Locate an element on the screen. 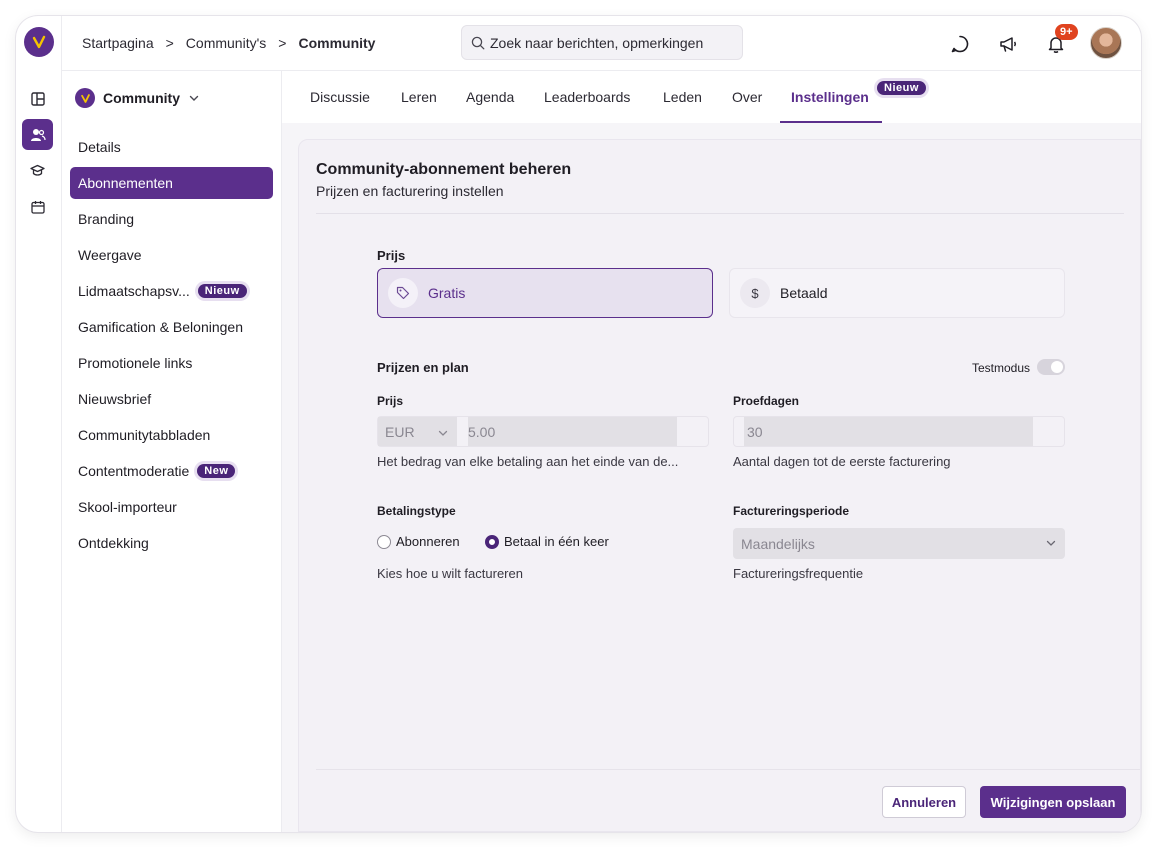  search-placeholder: Zoek naar berichten, opmerkingen is located at coordinates (597, 42).